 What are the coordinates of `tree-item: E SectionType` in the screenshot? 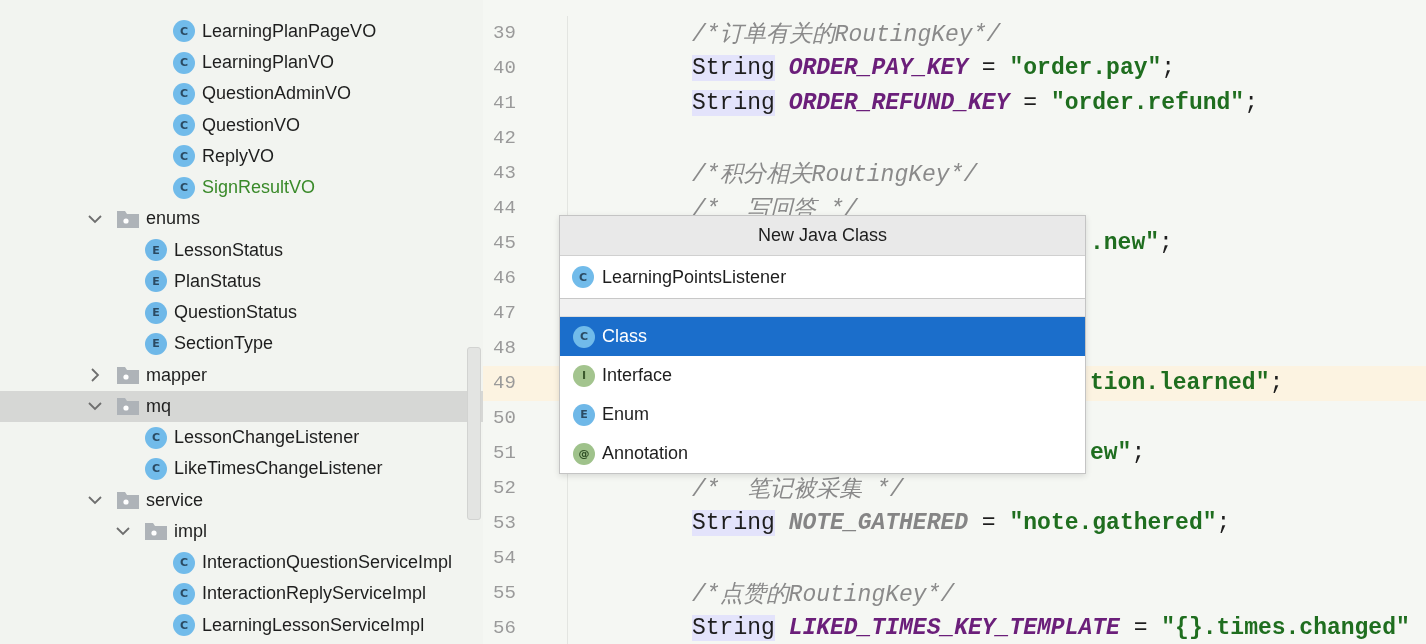 It's located at (241, 344).